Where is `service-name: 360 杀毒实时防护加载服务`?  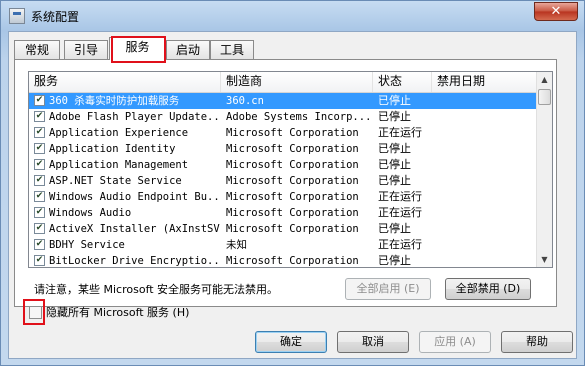 service-name: 360 杀毒实时防护加载服务 is located at coordinates (114, 101).